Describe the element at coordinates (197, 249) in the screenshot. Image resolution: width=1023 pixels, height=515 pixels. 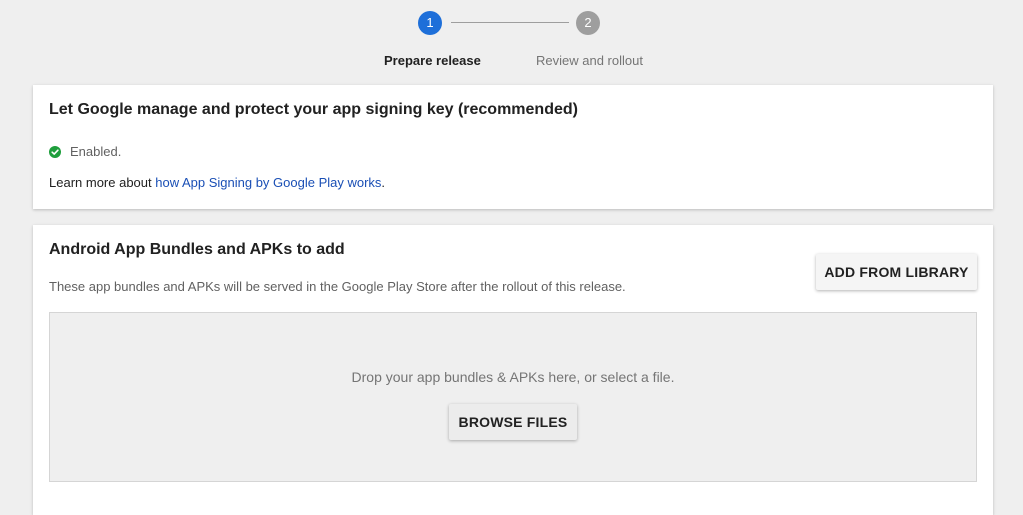
I see `bundles-title: Android App Bundles and APKs to add` at that location.